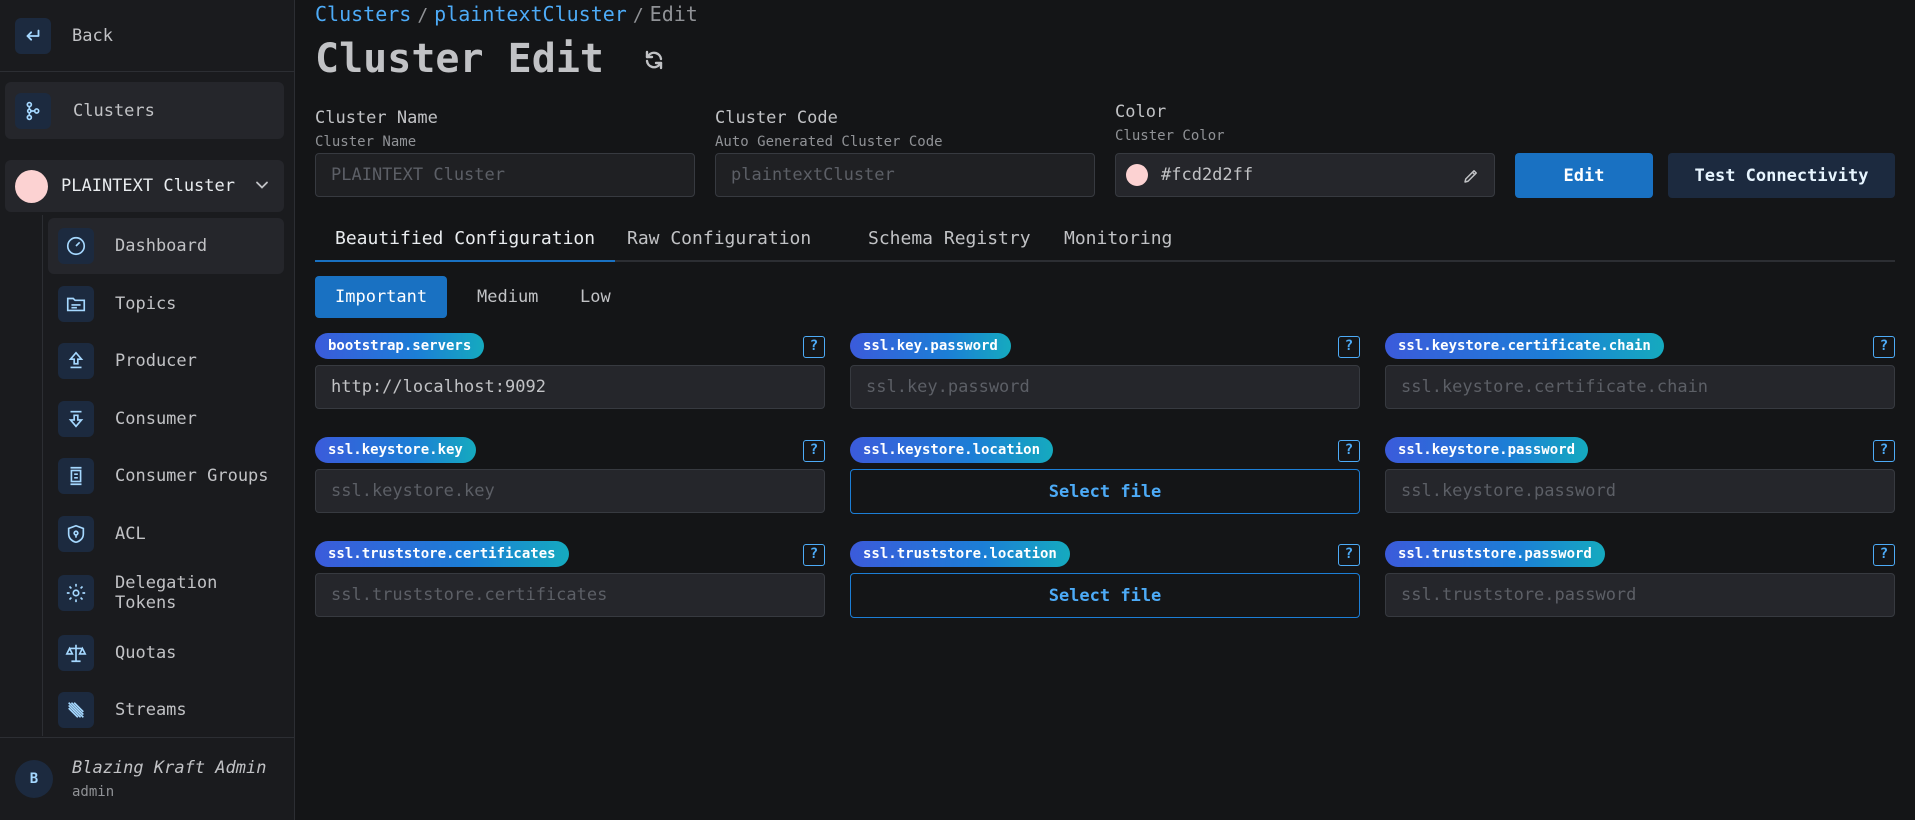 The width and height of the screenshot is (1915, 820). What do you see at coordinates (507, 297) in the screenshot?
I see `filter-medium: Medium` at bounding box center [507, 297].